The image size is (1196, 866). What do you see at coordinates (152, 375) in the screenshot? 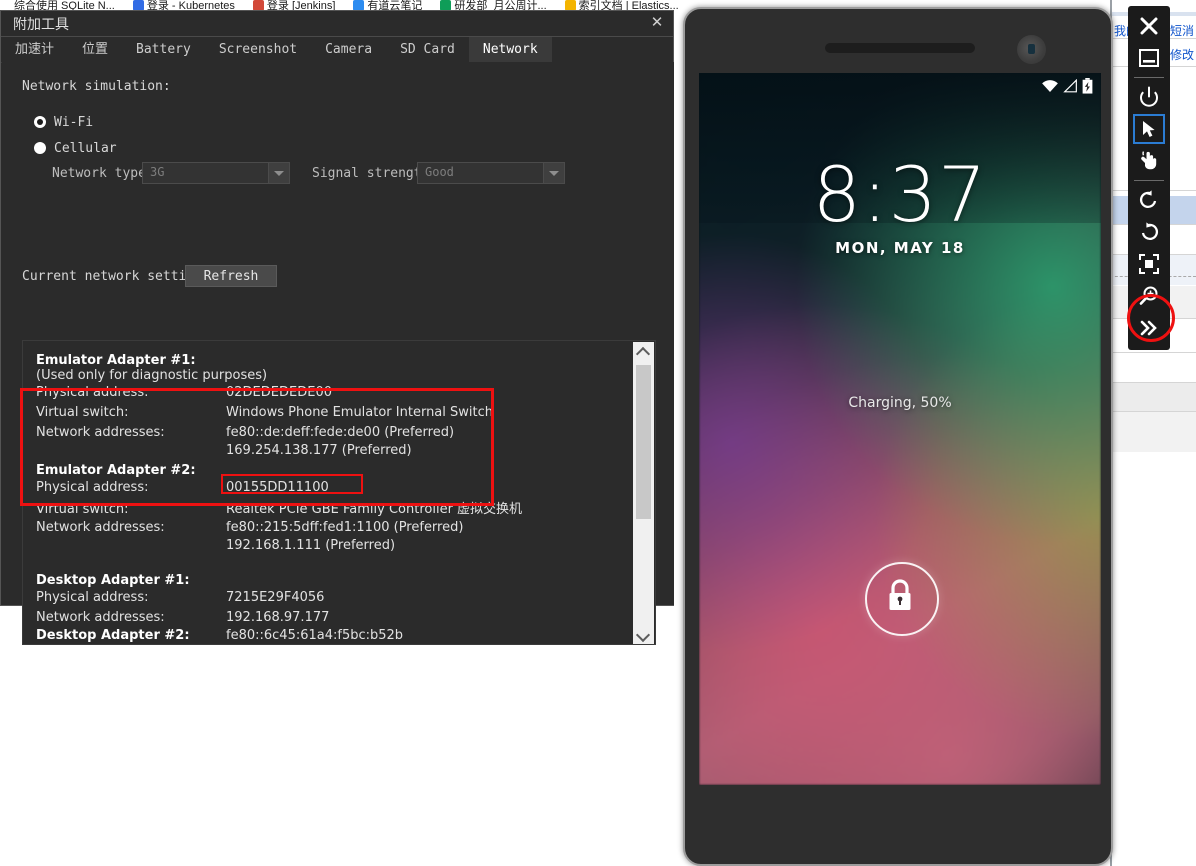
I see `adapter-subtitle: (Used only for diagnostic purposes)` at bounding box center [152, 375].